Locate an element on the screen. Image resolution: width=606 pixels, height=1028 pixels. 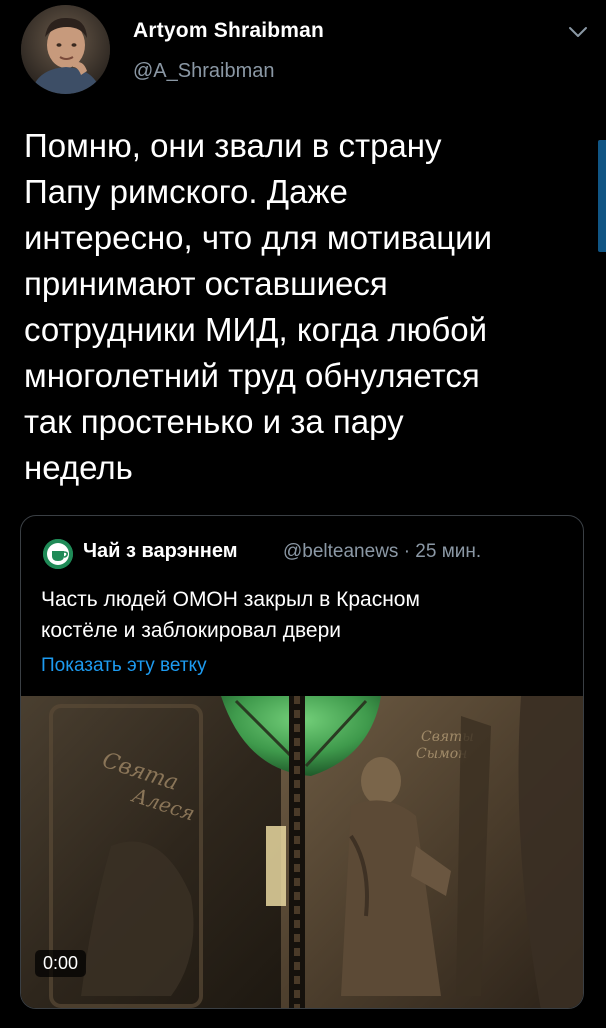
author-handle: @A_Shraibman is located at coordinates (203, 71).